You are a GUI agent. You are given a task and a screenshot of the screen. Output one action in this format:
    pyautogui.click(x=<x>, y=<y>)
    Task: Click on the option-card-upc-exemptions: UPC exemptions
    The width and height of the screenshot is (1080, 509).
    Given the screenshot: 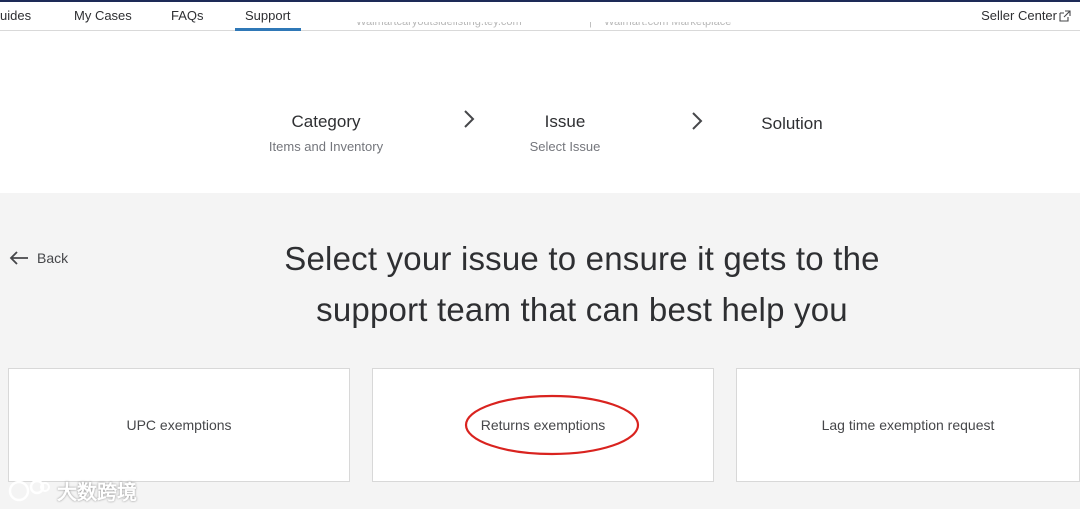 What is the action you would take?
    pyautogui.click(x=179, y=425)
    